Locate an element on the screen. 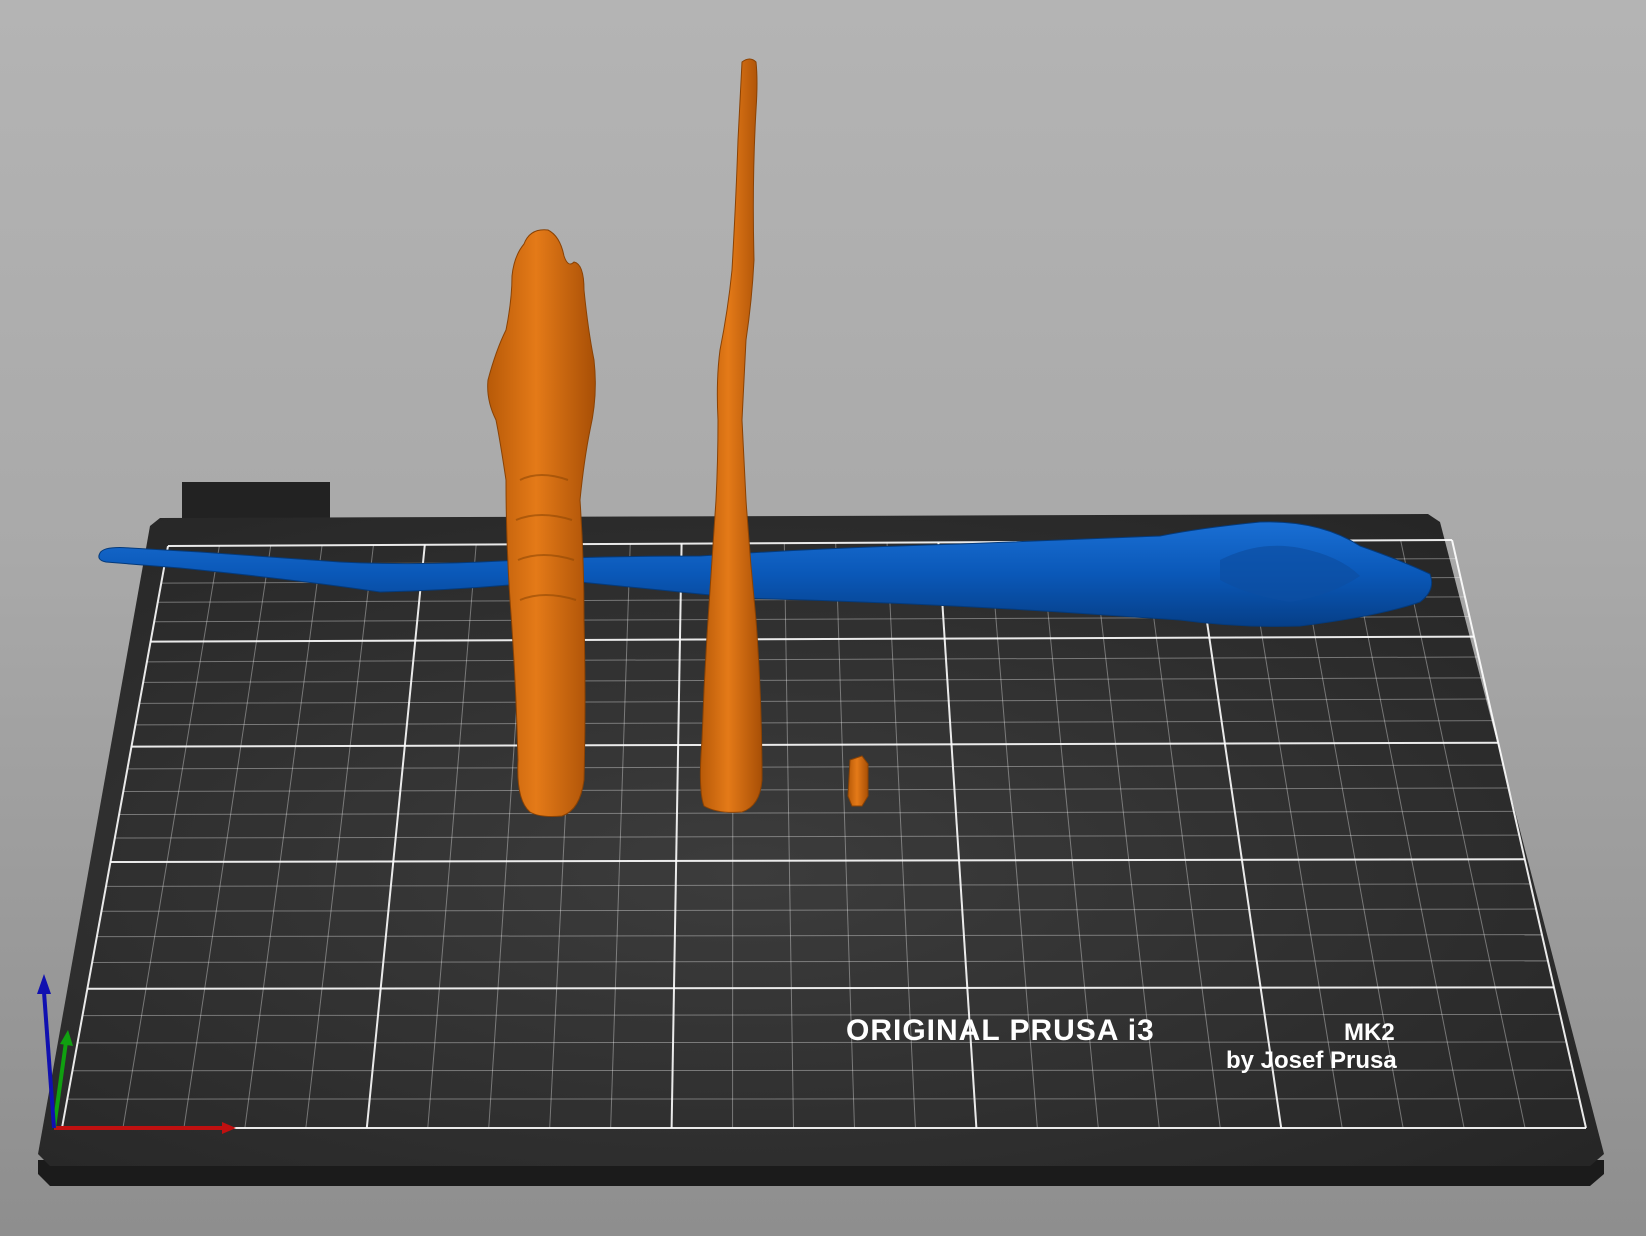 The image size is (1646, 1236). object-branch-wand is located at coordinates (731, 435).